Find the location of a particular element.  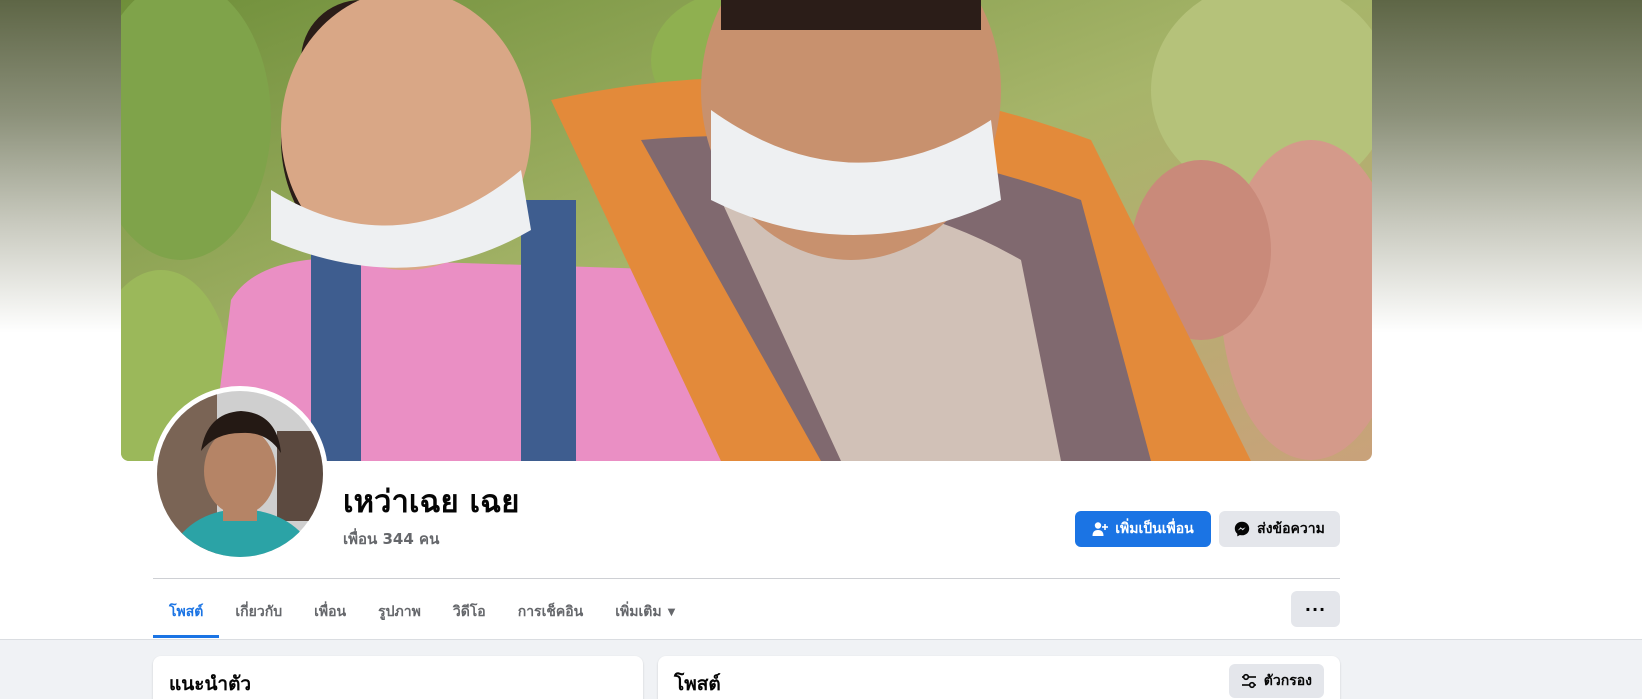

intro-card-title: แนะนำตัว is located at coordinates (210, 684).